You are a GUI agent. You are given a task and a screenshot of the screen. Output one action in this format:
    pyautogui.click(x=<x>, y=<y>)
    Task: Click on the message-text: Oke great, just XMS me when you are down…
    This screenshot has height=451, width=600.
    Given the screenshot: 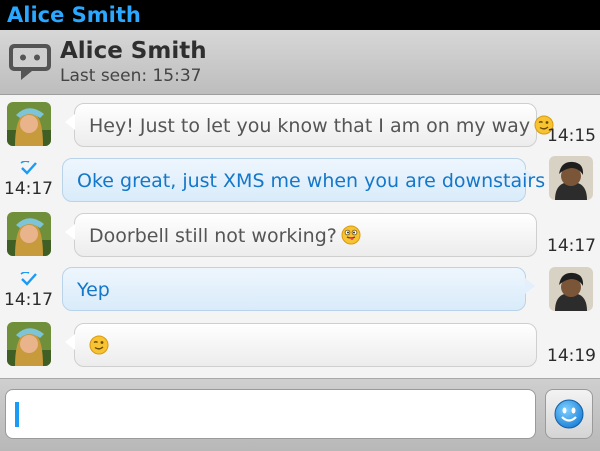 What is the action you would take?
    pyautogui.click(x=311, y=181)
    